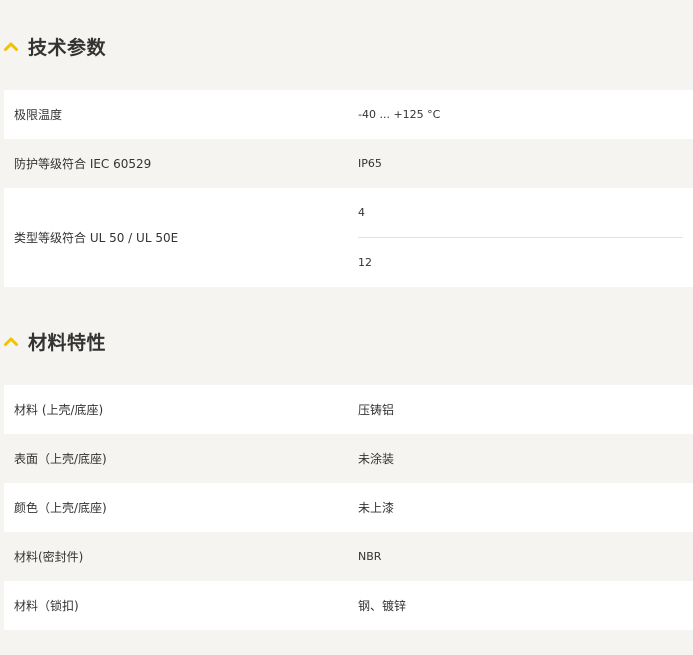 This screenshot has width=693, height=655. What do you see at coordinates (376, 508) in the screenshot?
I see `row-value: 未上漆` at bounding box center [376, 508].